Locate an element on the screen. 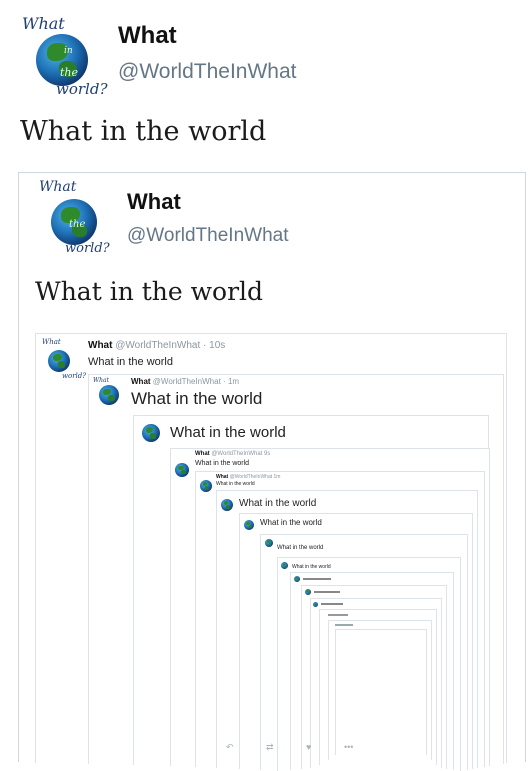 Image resolution: width=532 pixels, height=771 pixels. nested2-time: 1m is located at coordinates (233, 381).